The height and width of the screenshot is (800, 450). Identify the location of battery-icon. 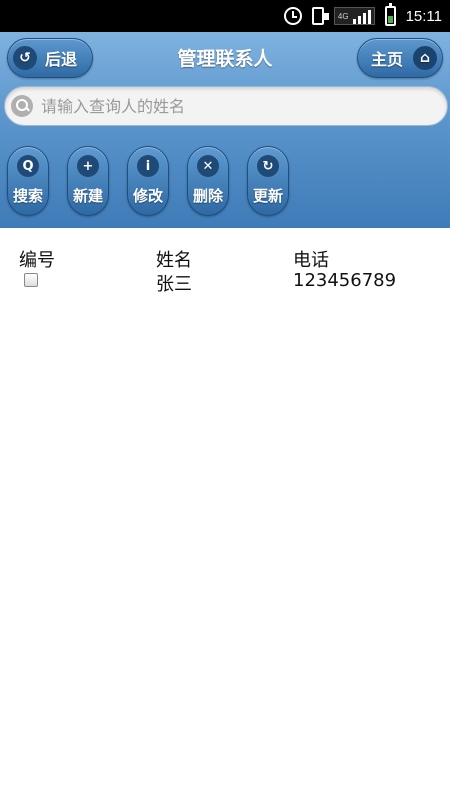
(390, 14).